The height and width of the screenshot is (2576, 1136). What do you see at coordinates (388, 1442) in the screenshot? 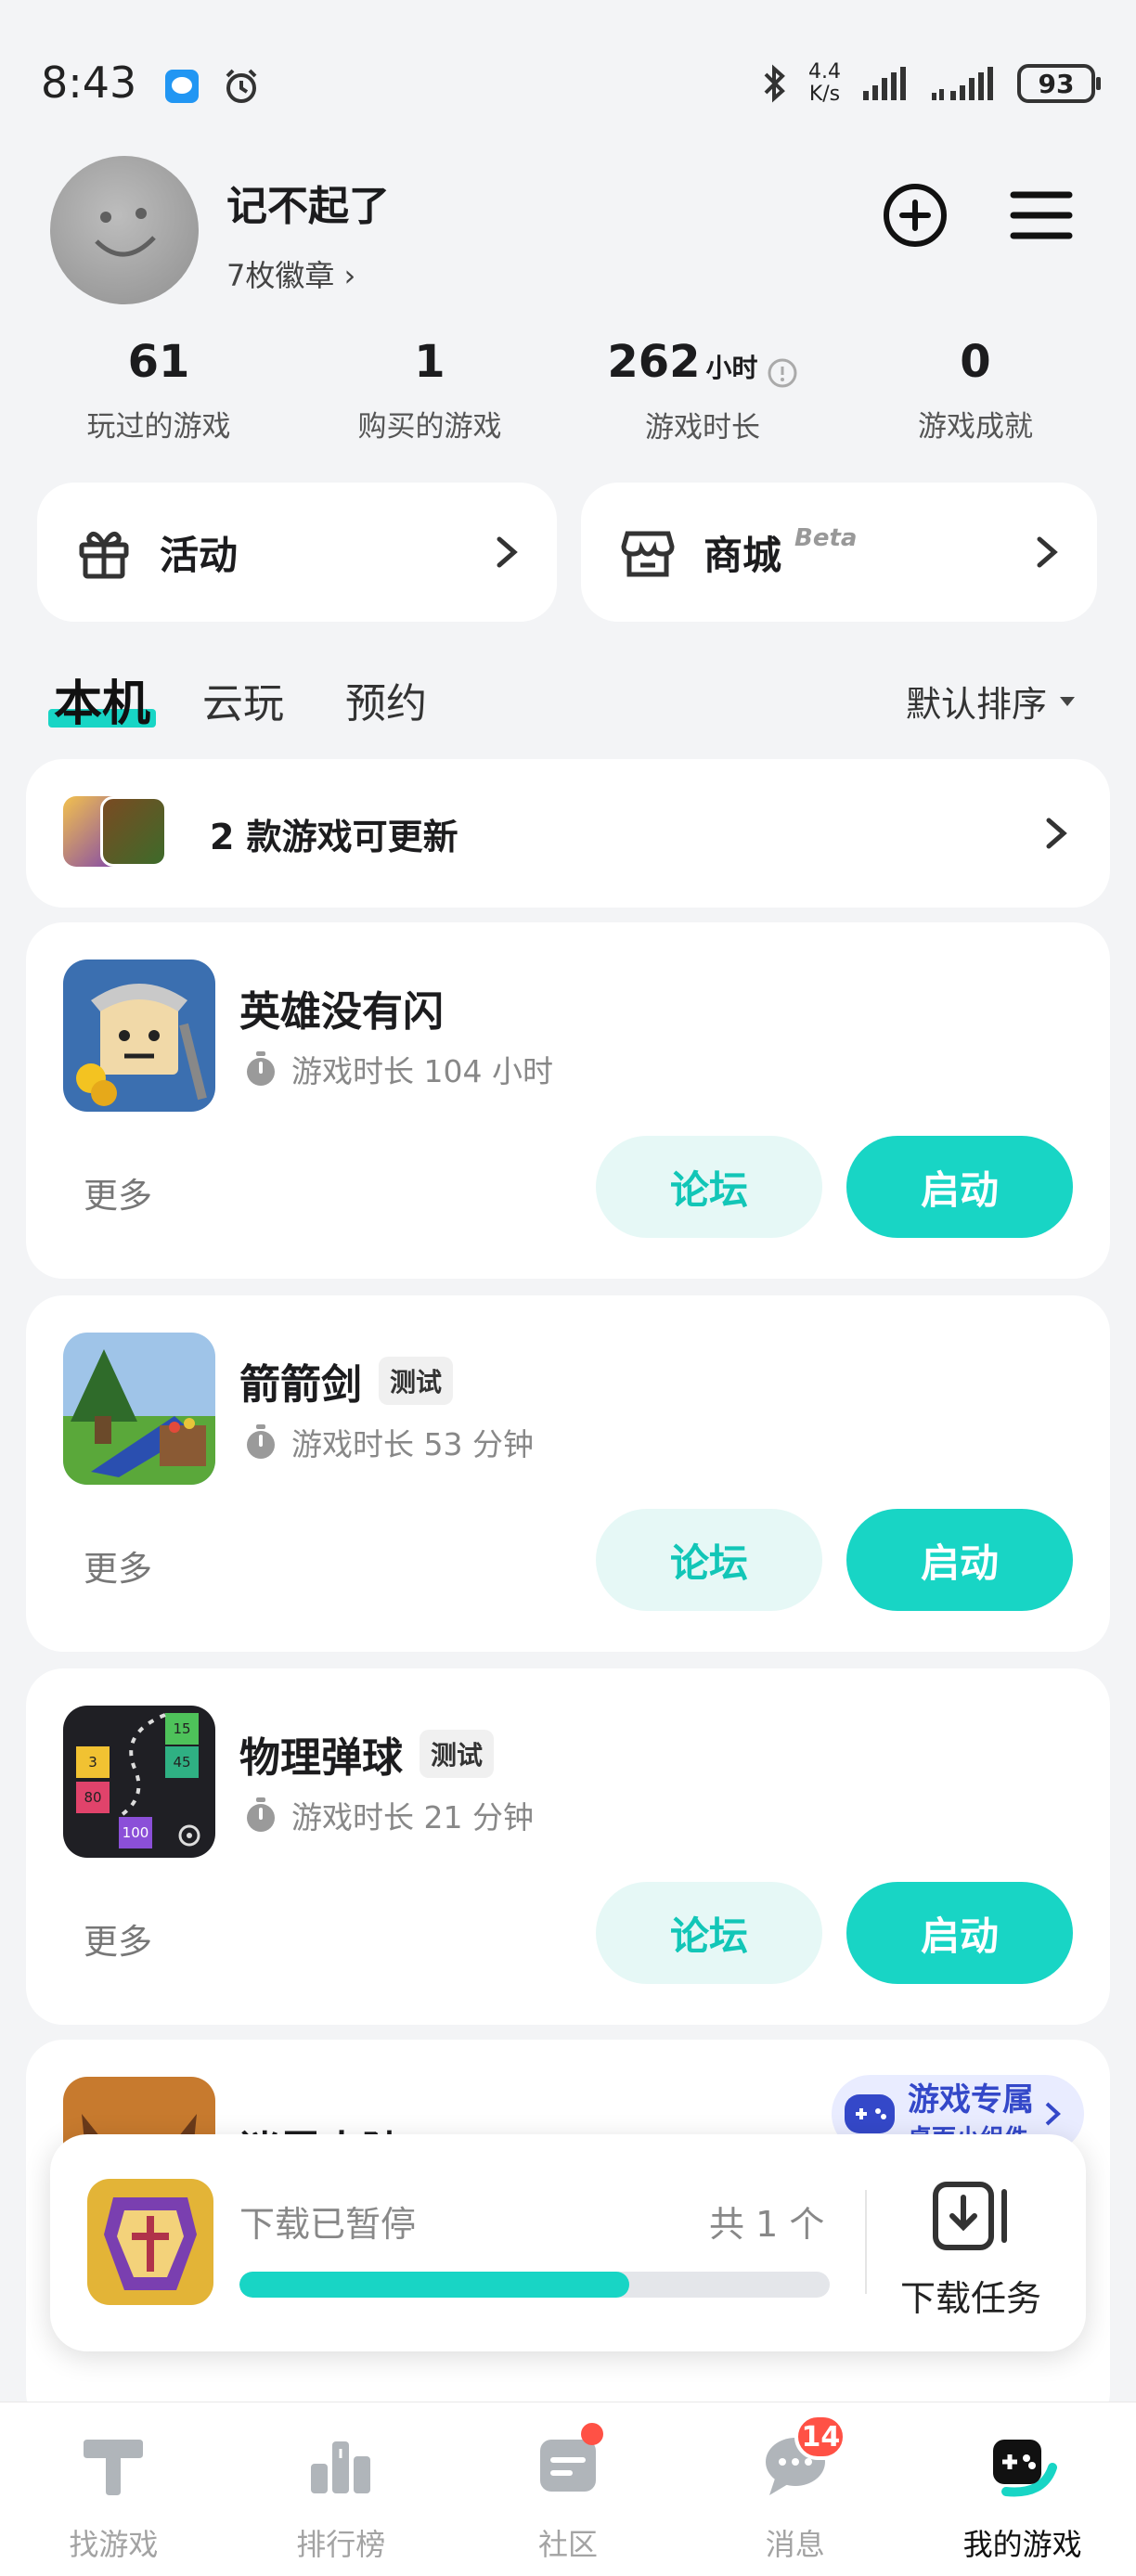
I see `game-playtime: 游戏时长 53 分钟` at bounding box center [388, 1442].